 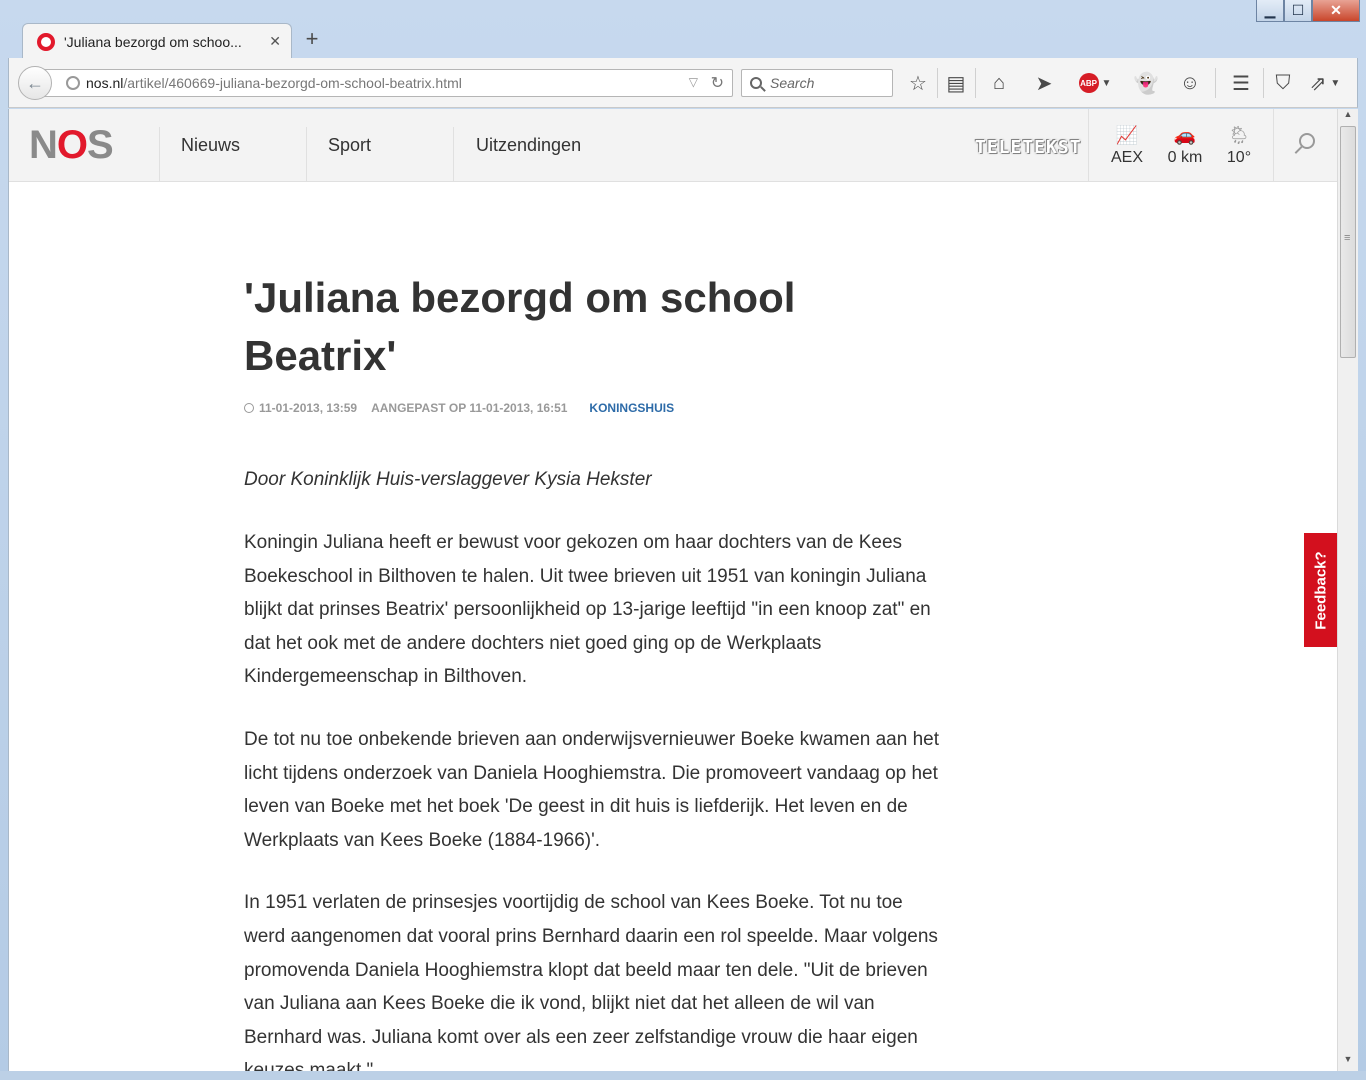 I want to click on ghostery-icon: 👻, so click(x=1146, y=83).